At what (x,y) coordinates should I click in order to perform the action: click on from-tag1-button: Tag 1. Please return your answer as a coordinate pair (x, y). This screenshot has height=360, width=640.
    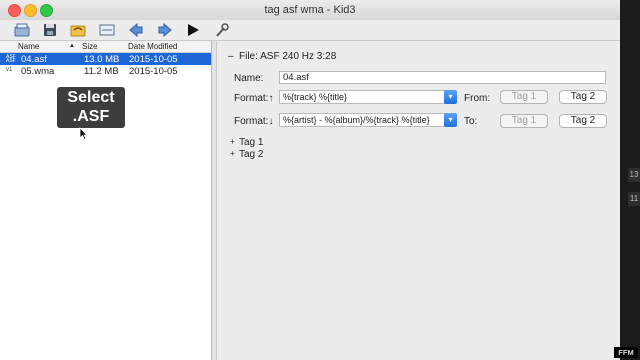
    Looking at the image, I should click on (524, 97).